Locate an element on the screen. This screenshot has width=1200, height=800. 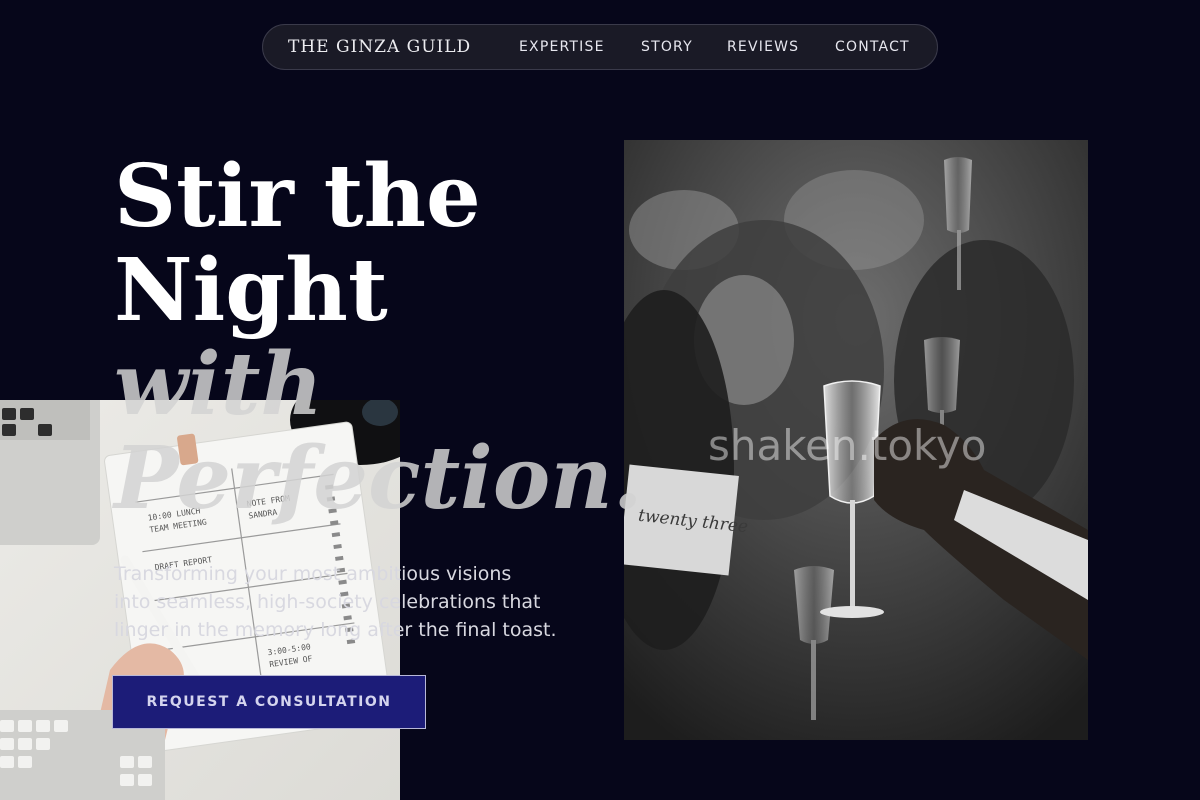
nav-link-expertise: EXPERTISE is located at coordinates (562, 47).